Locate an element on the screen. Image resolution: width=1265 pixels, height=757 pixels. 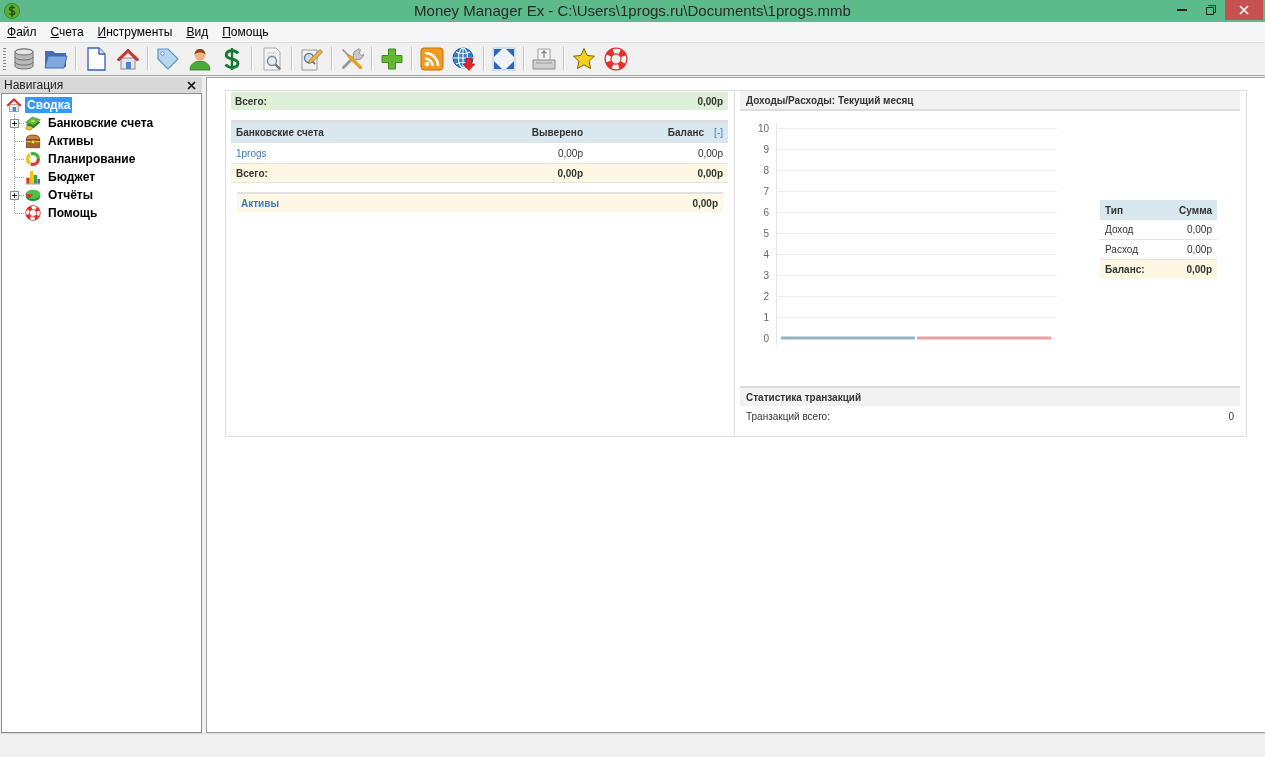
chest-icon is located at coordinates (33, 141).